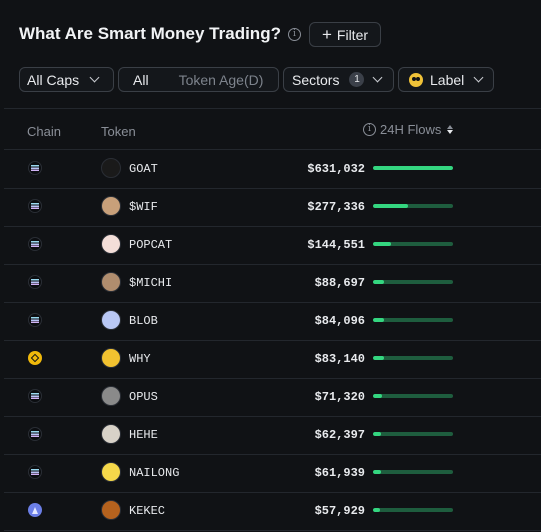  I want to click on caps-dropdown: All Caps, so click(66, 79).